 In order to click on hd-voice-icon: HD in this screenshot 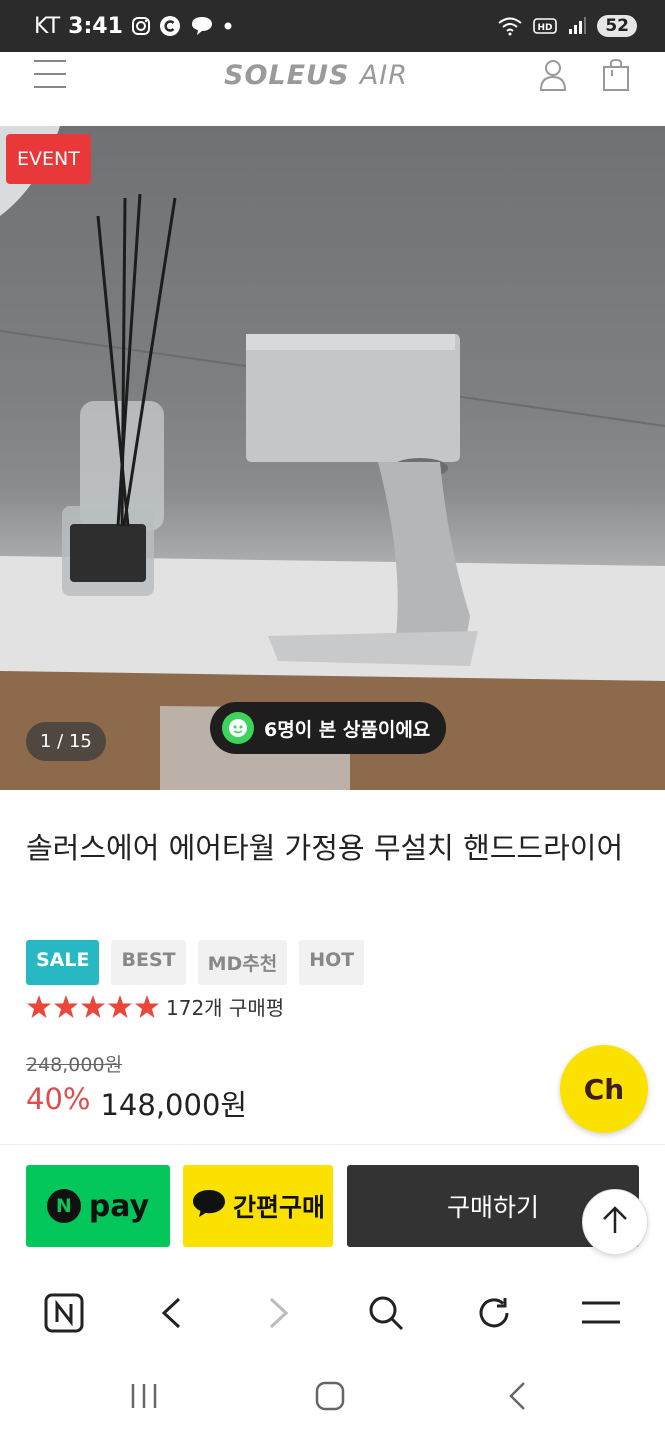, I will do `click(545, 26)`.